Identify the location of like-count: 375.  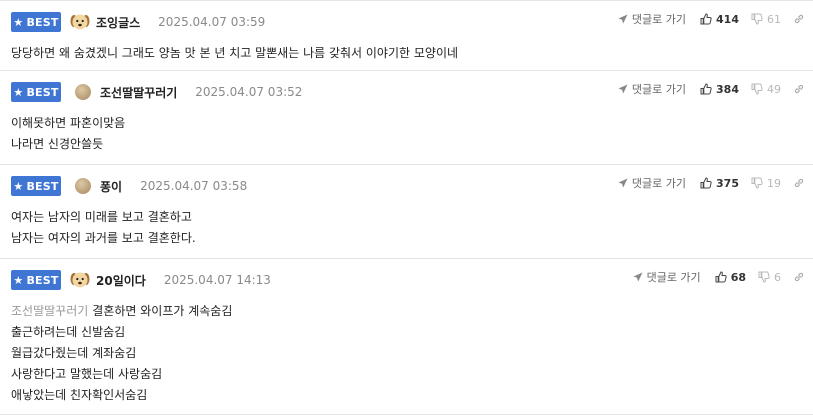
(727, 183).